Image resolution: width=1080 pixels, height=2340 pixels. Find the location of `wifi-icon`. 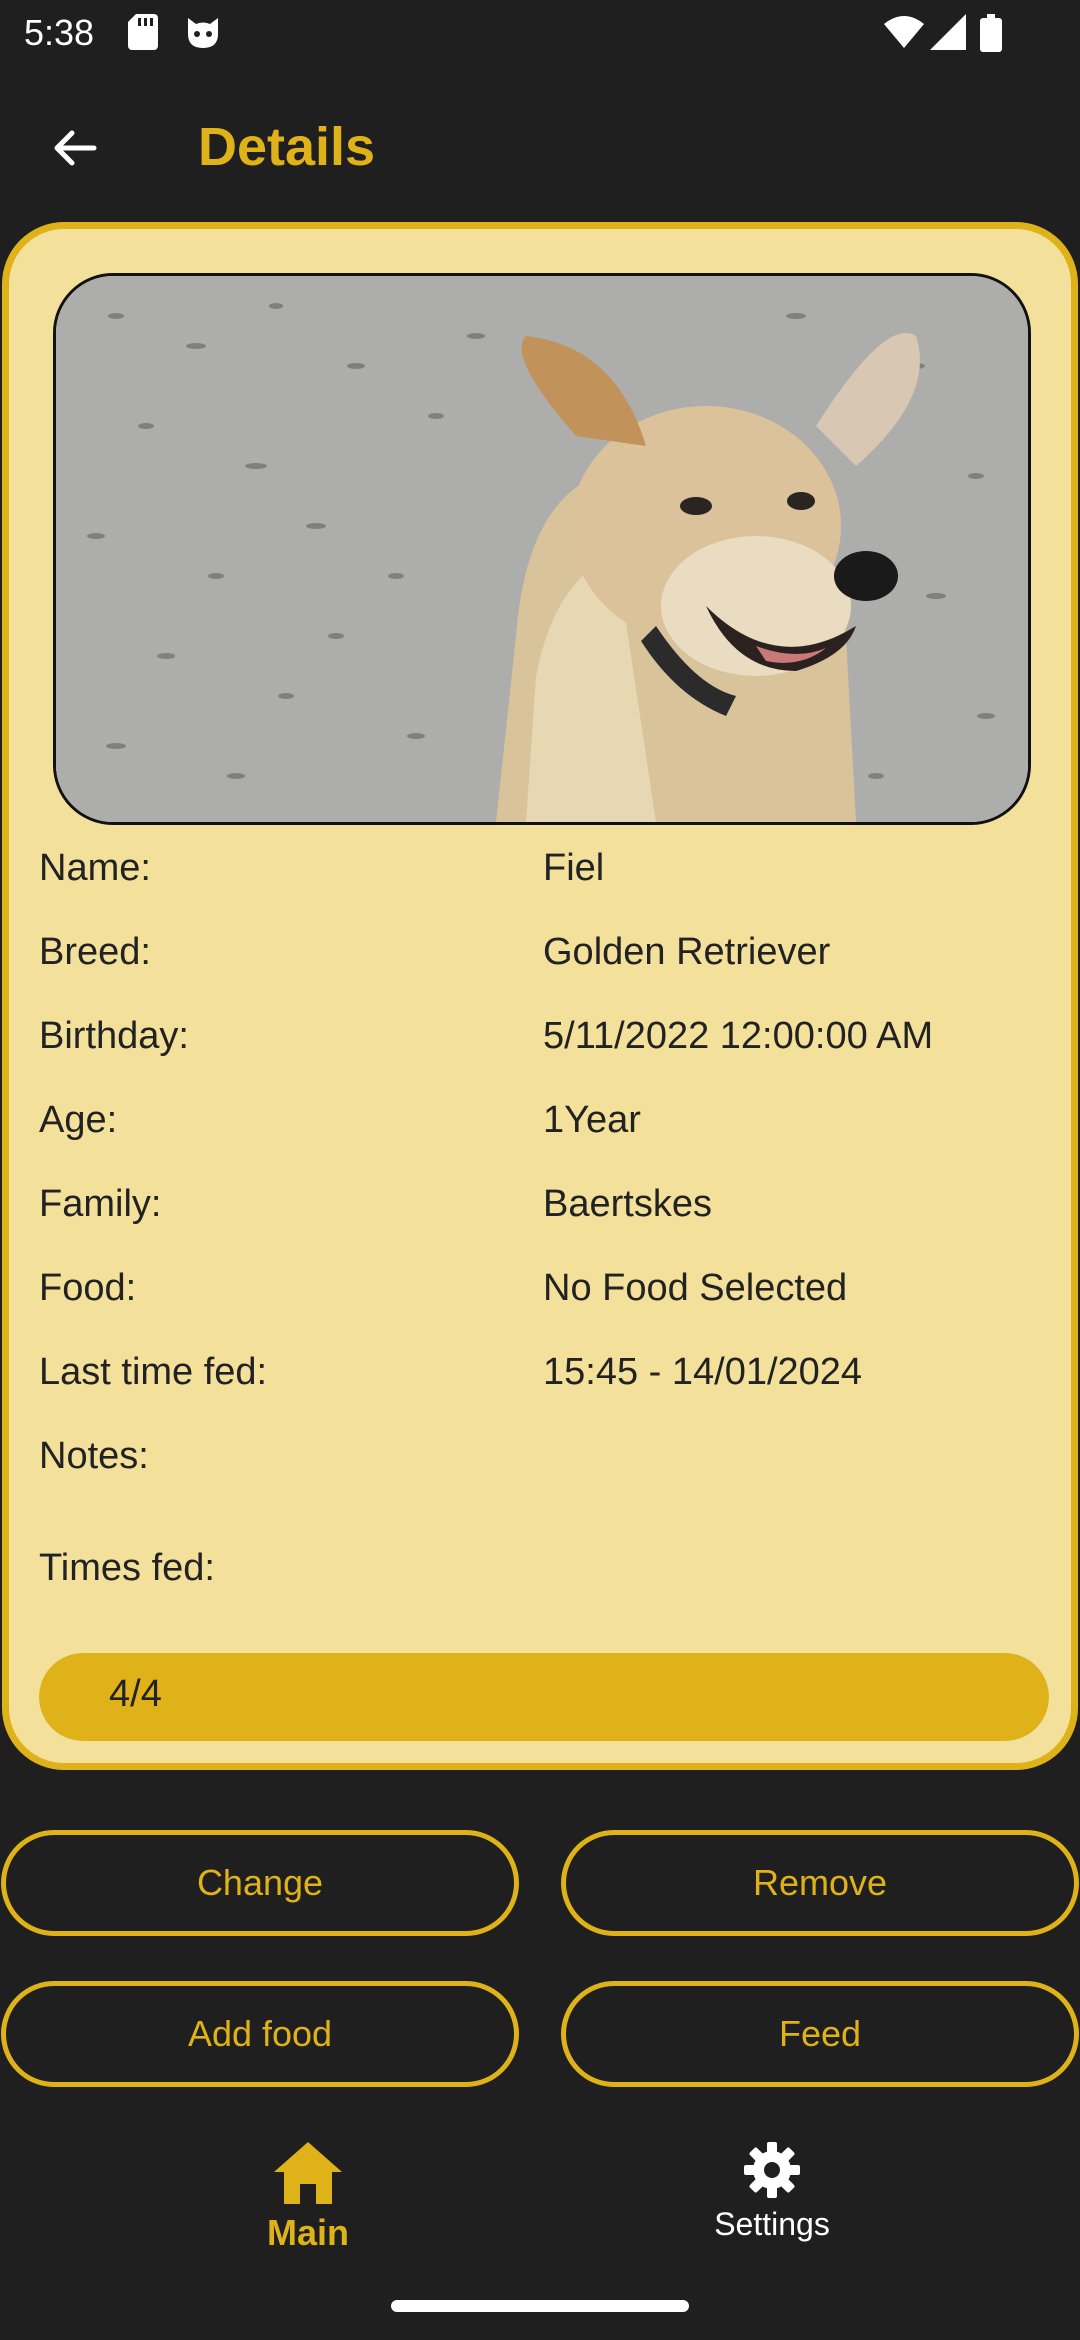

wifi-icon is located at coordinates (904, 32).